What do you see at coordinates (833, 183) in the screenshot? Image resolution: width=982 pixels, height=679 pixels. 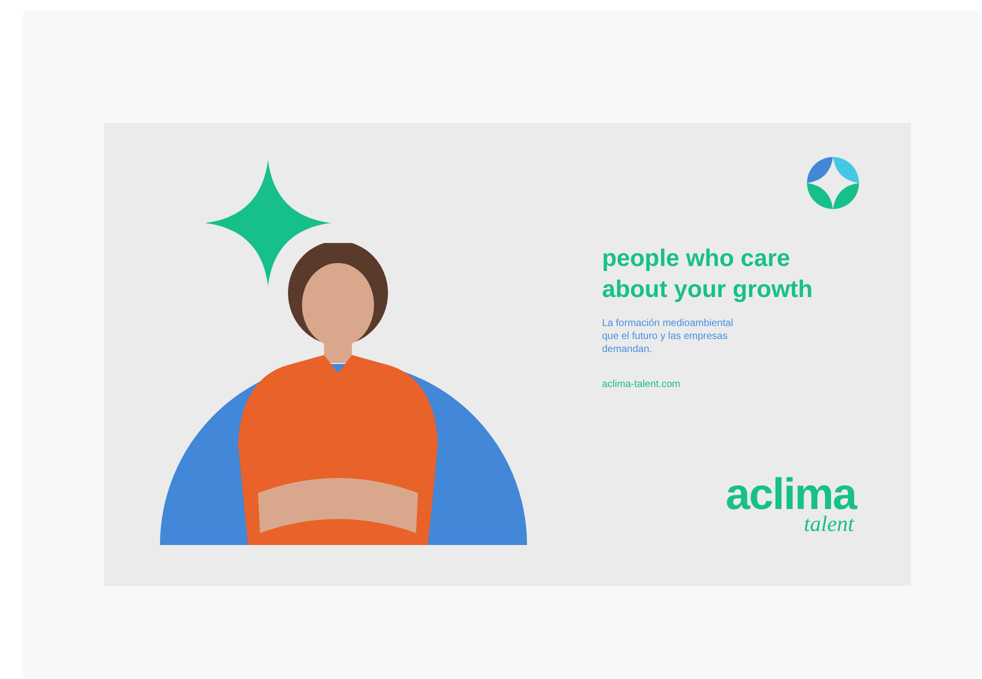 I see `logo-emblem-icon` at bounding box center [833, 183].